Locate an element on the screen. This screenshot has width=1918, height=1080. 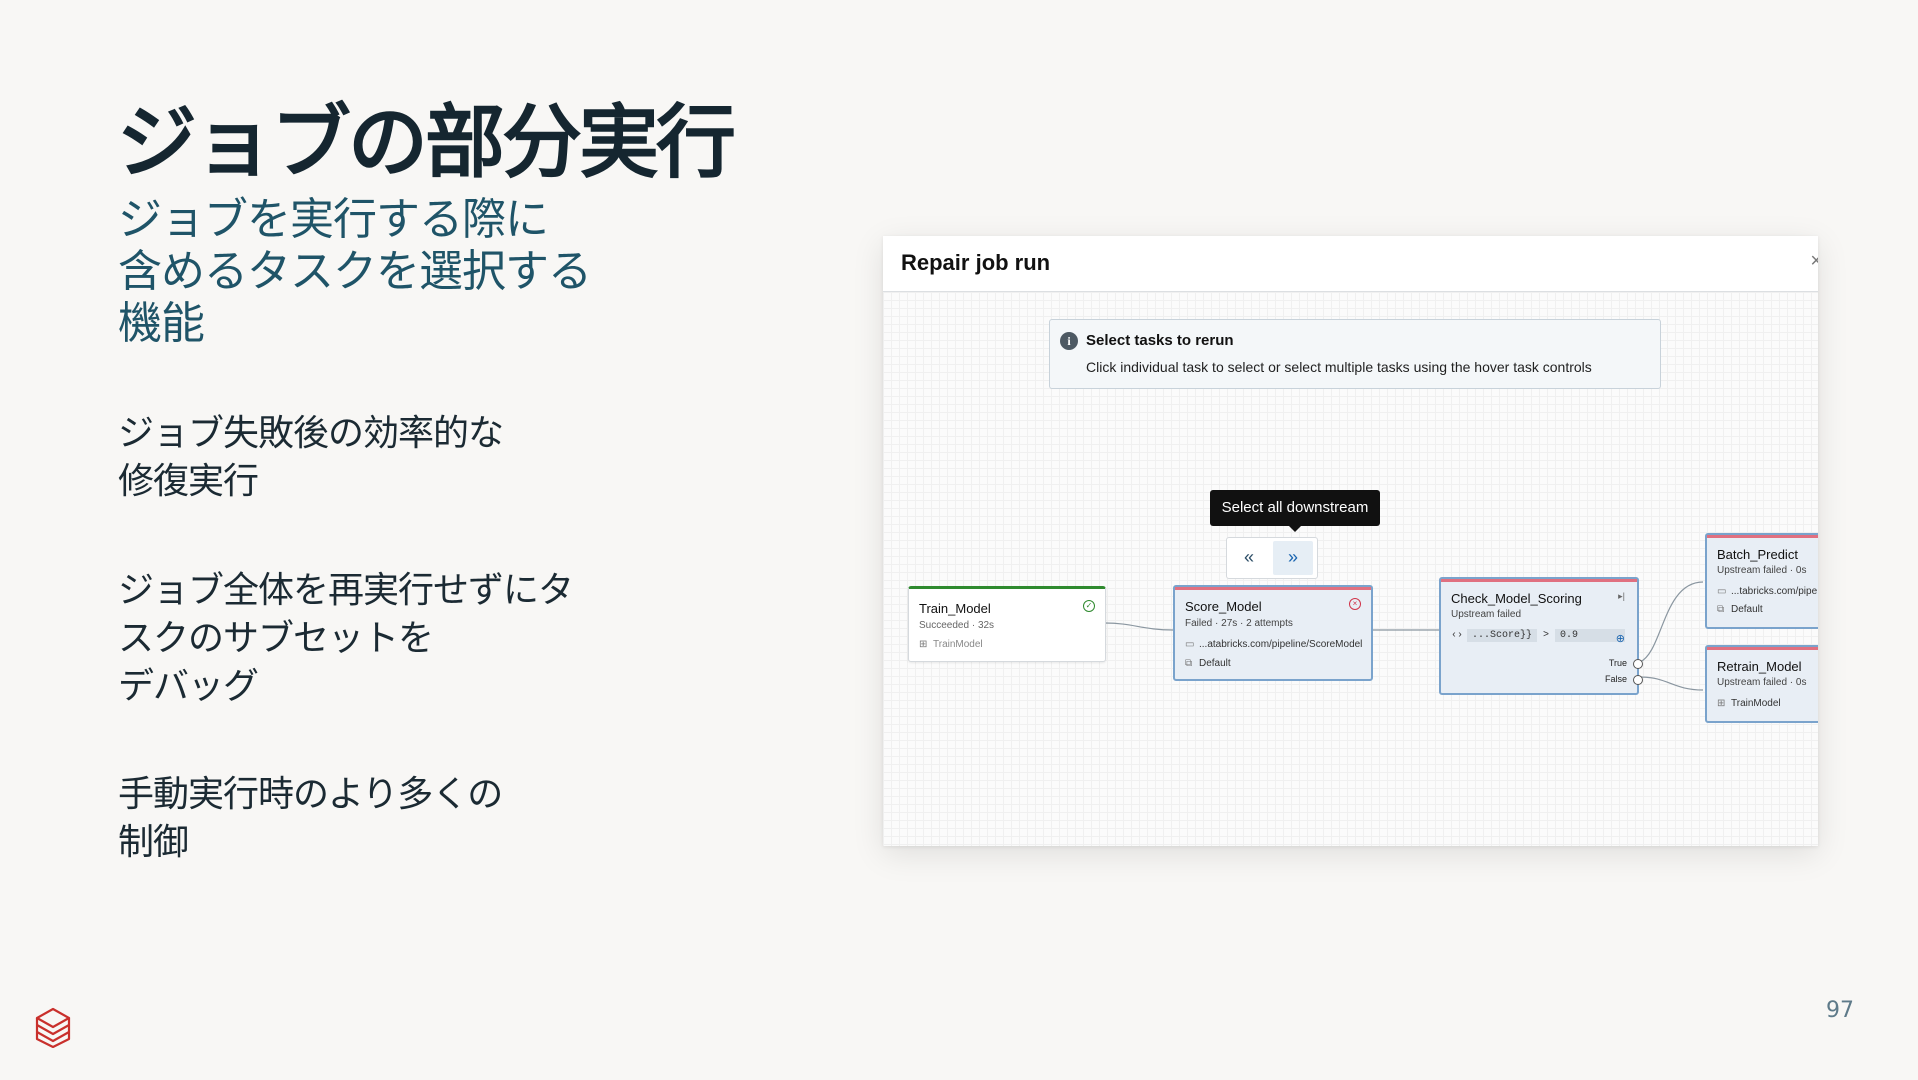
bullet-line: ジョブ失敗後の効率的な is located at coordinates (311, 433).